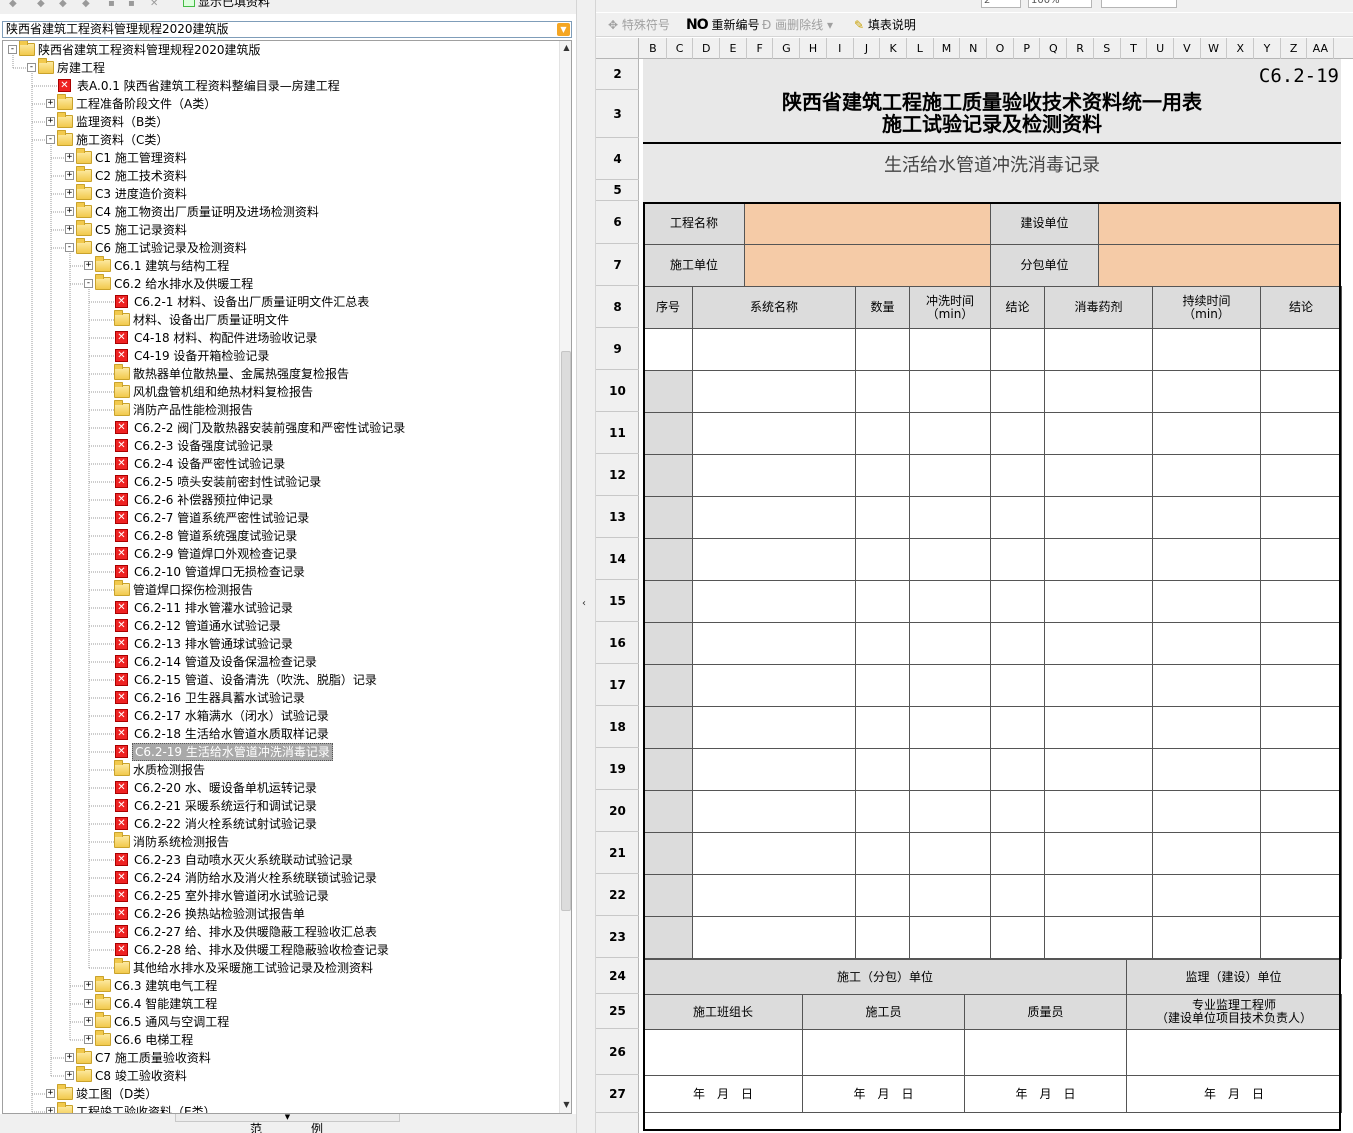  Describe the element at coordinates (1054, 48) in the screenshot. I see `column-header-cell: Q` at that location.